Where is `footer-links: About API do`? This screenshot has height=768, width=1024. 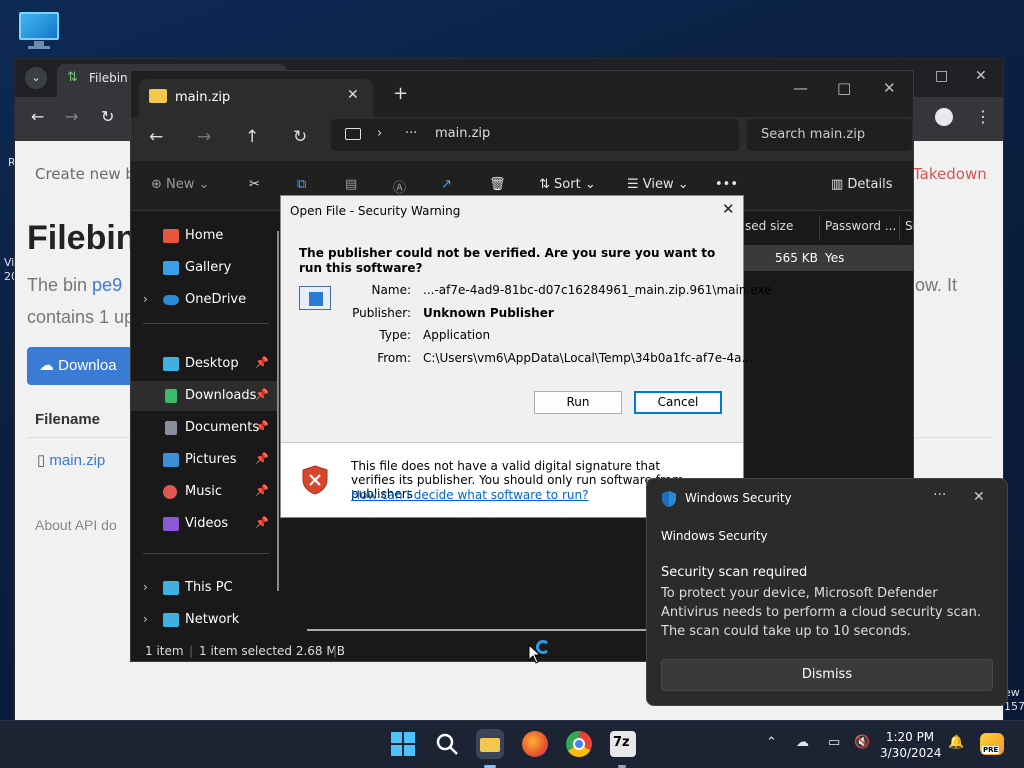 footer-links: About API do is located at coordinates (76, 525).